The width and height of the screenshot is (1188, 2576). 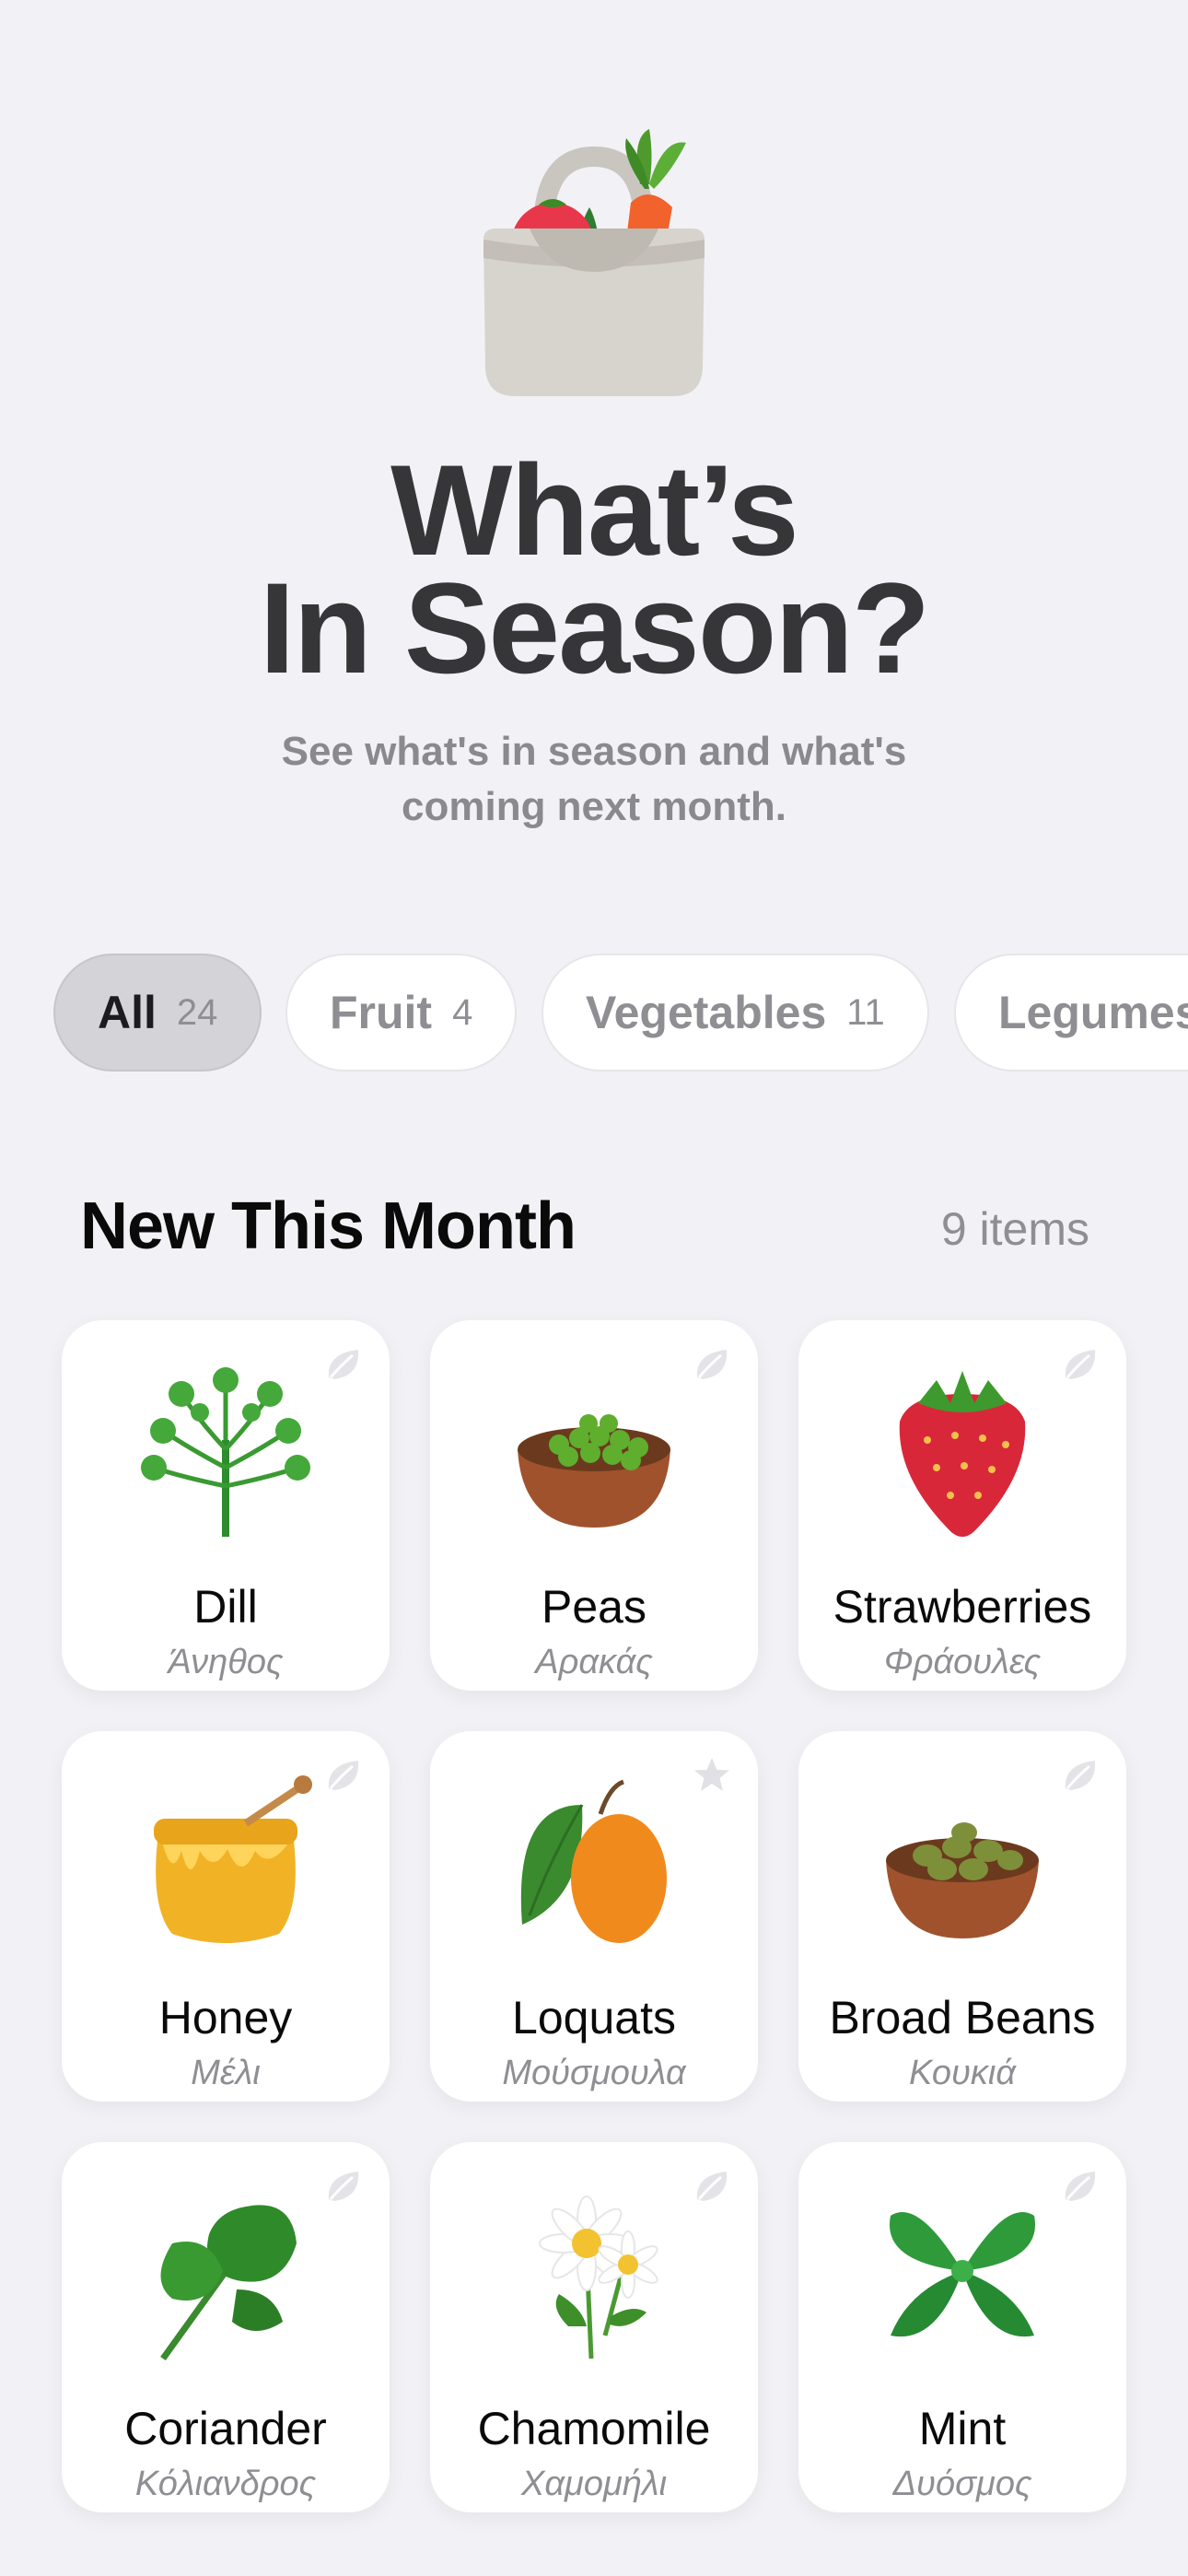 I want to click on chip-label: All, so click(x=127, y=1012).